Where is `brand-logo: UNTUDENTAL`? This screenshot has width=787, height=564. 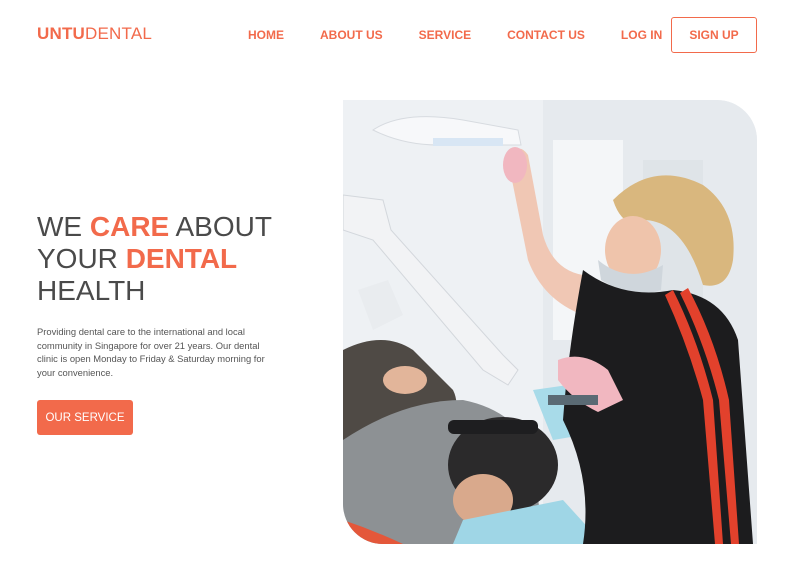
brand-logo: UNTUDENTAL is located at coordinates (94, 34).